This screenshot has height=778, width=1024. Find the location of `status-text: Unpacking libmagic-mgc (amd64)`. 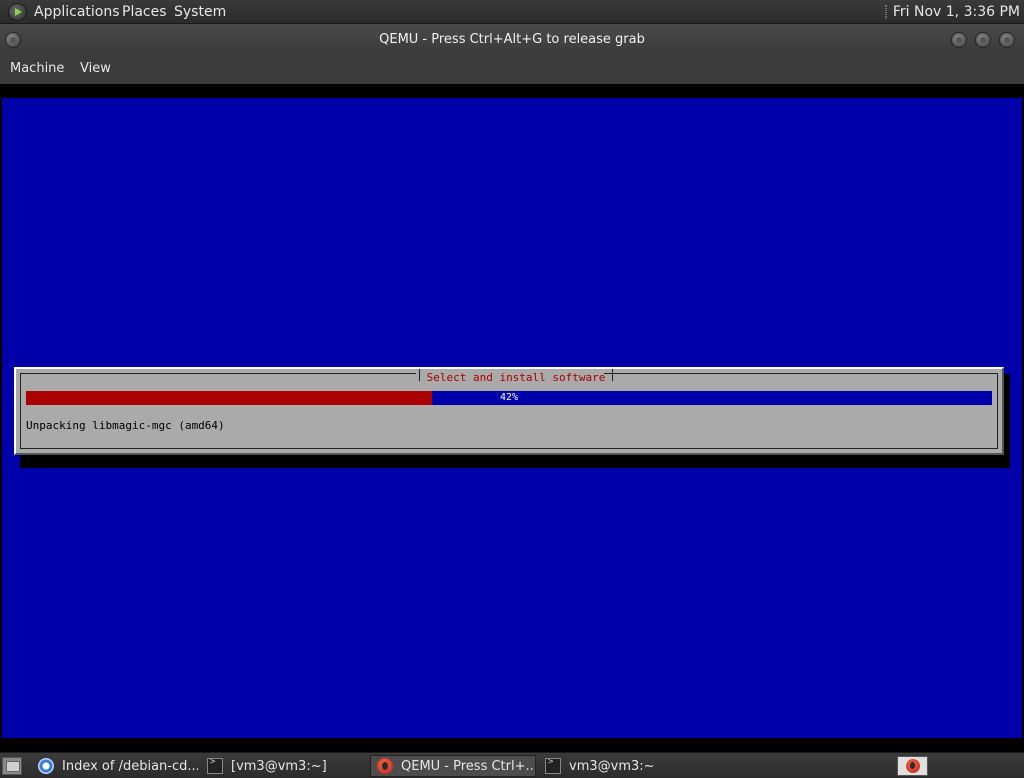

status-text: Unpacking libmagic-mgc (amd64) is located at coordinates (125, 425).